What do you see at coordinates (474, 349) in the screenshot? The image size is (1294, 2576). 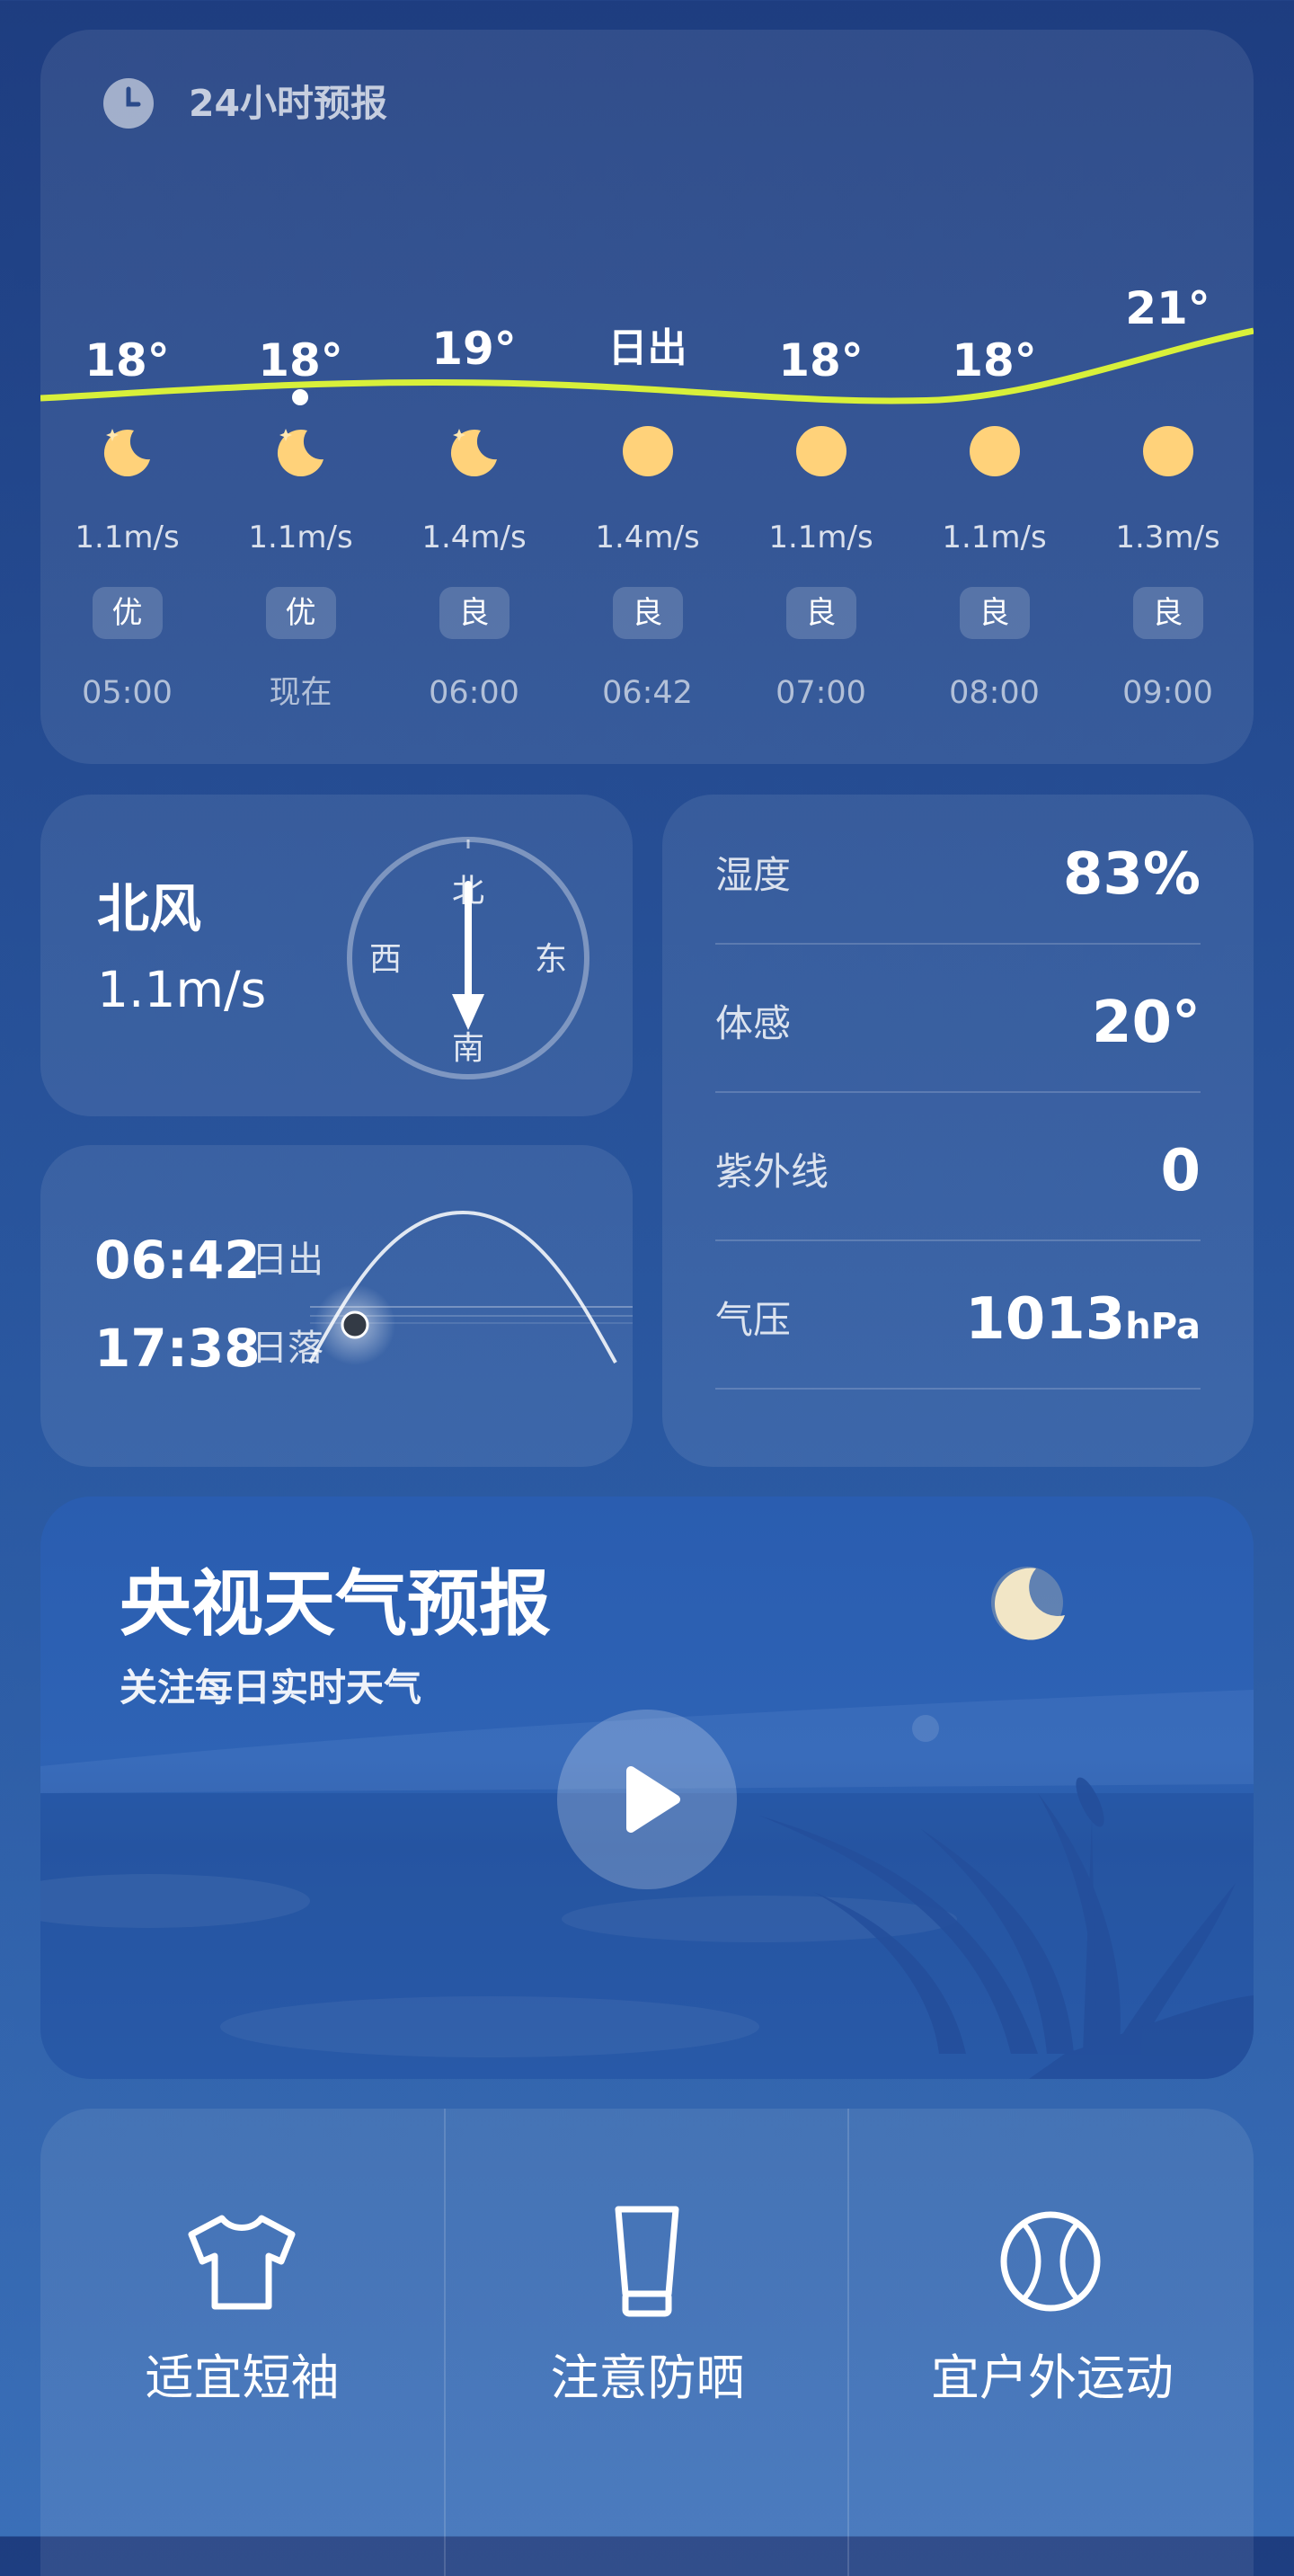 I see `hour-temp: 19°` at bounding box center [474, 349].